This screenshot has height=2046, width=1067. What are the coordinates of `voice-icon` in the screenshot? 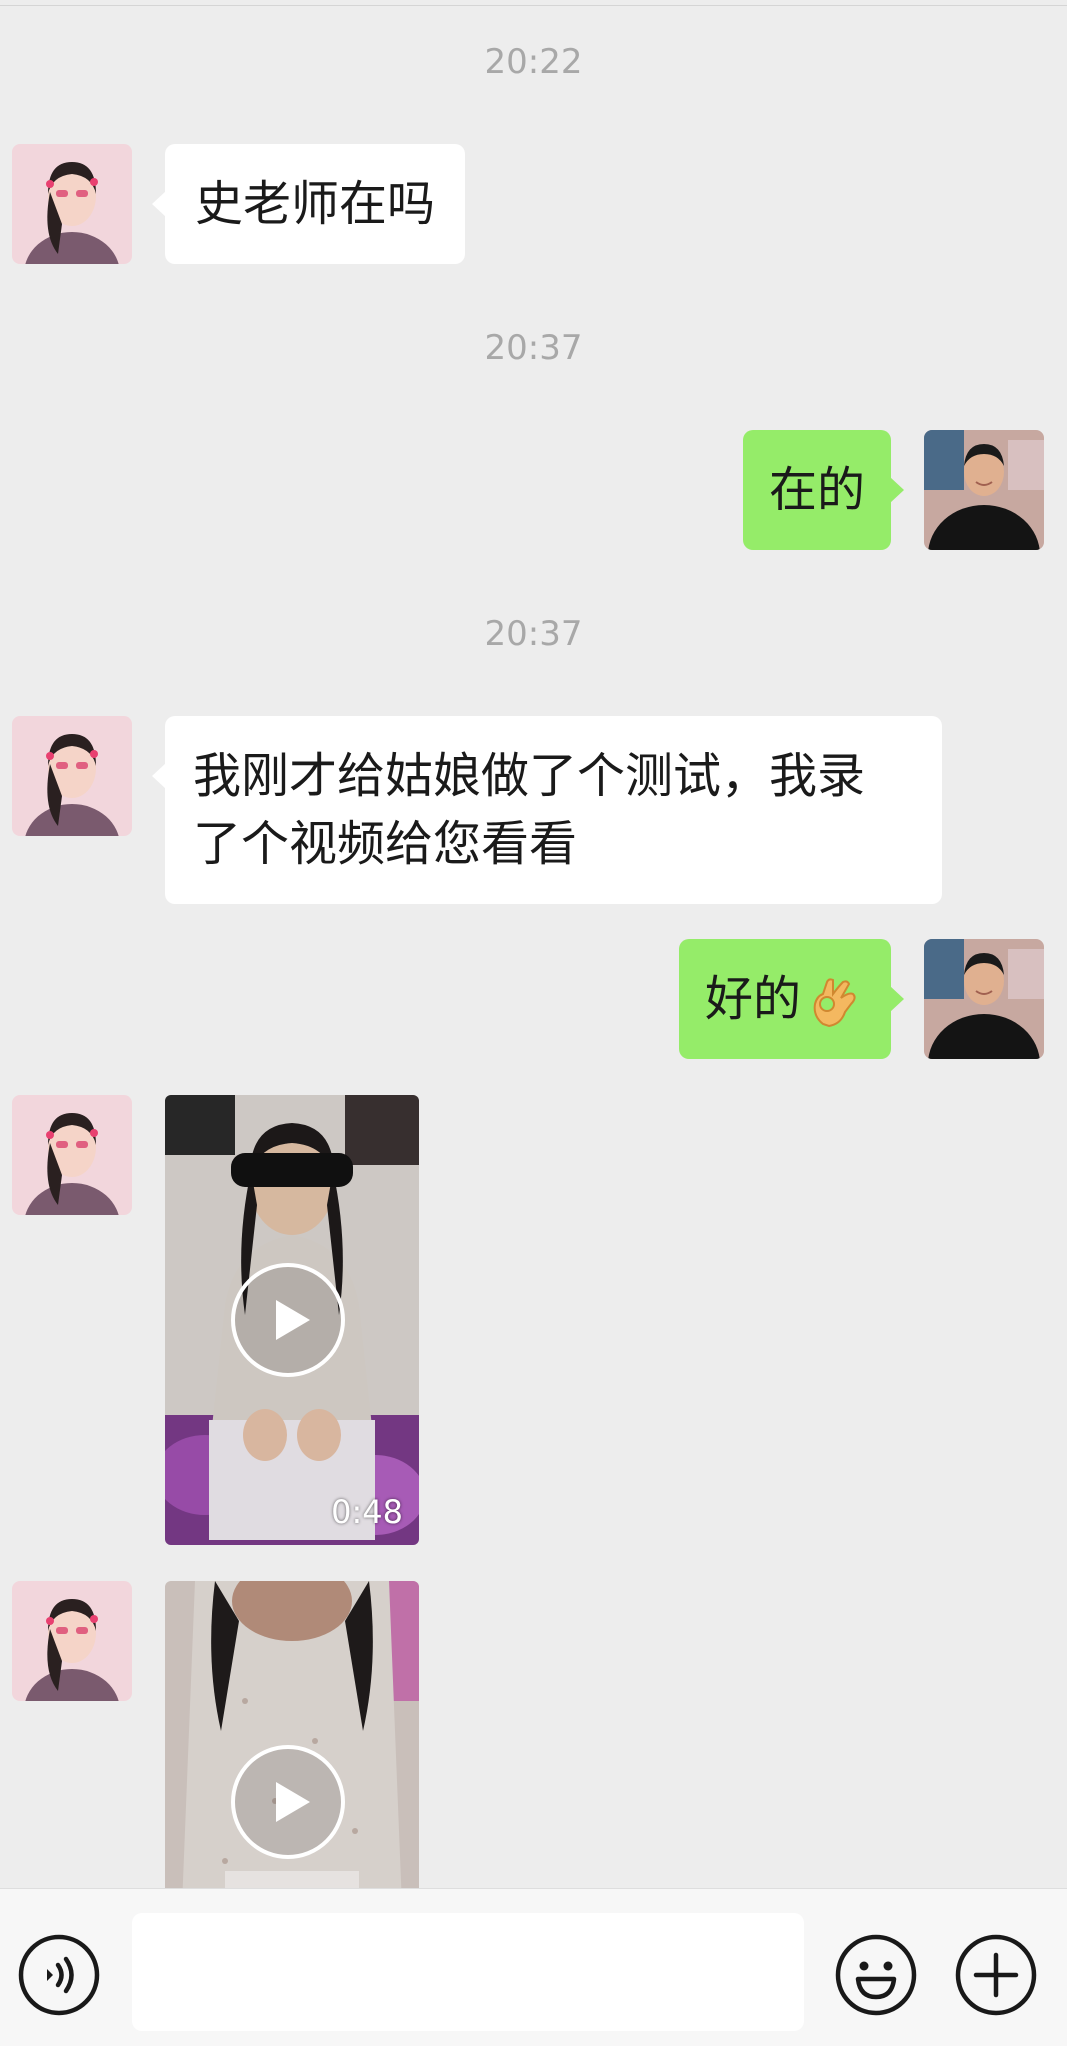 It's located at (59, 1975).